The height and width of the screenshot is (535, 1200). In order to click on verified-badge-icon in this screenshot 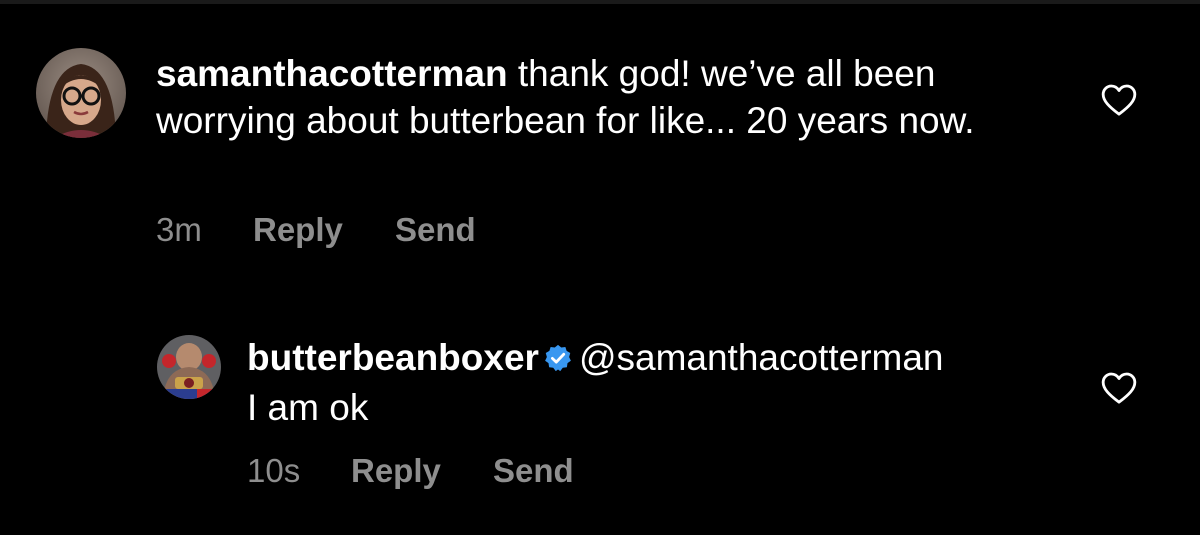, I will do `click(558, 360)`.